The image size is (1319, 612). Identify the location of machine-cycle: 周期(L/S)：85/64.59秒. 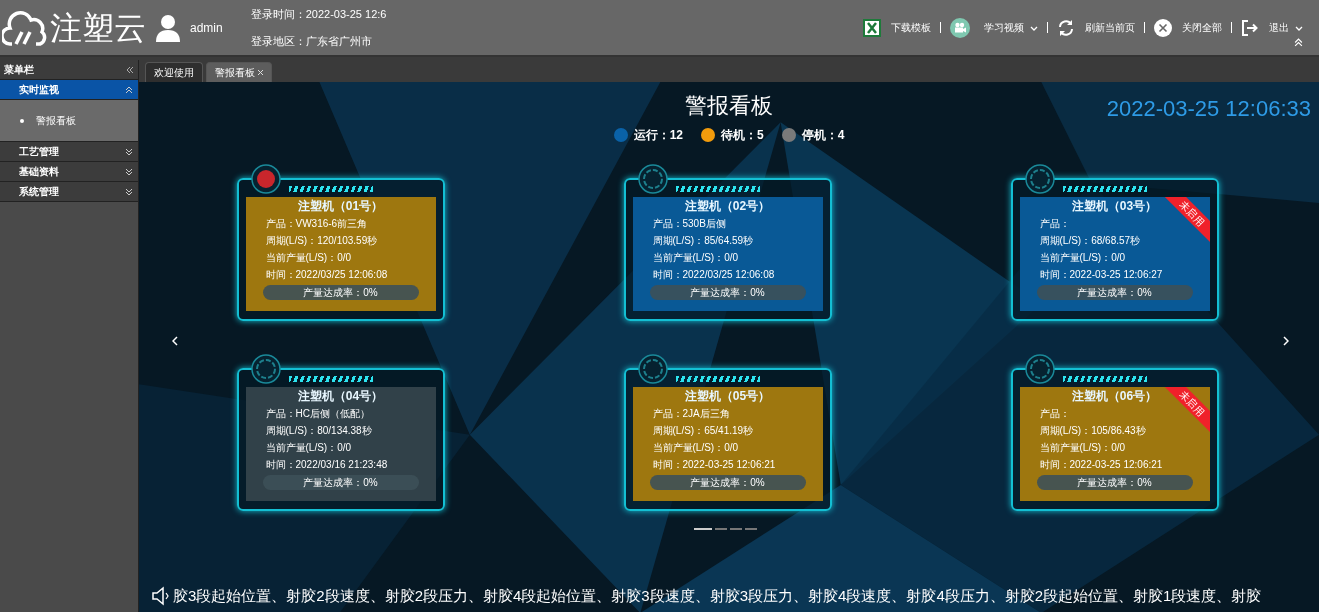
(703, 241).